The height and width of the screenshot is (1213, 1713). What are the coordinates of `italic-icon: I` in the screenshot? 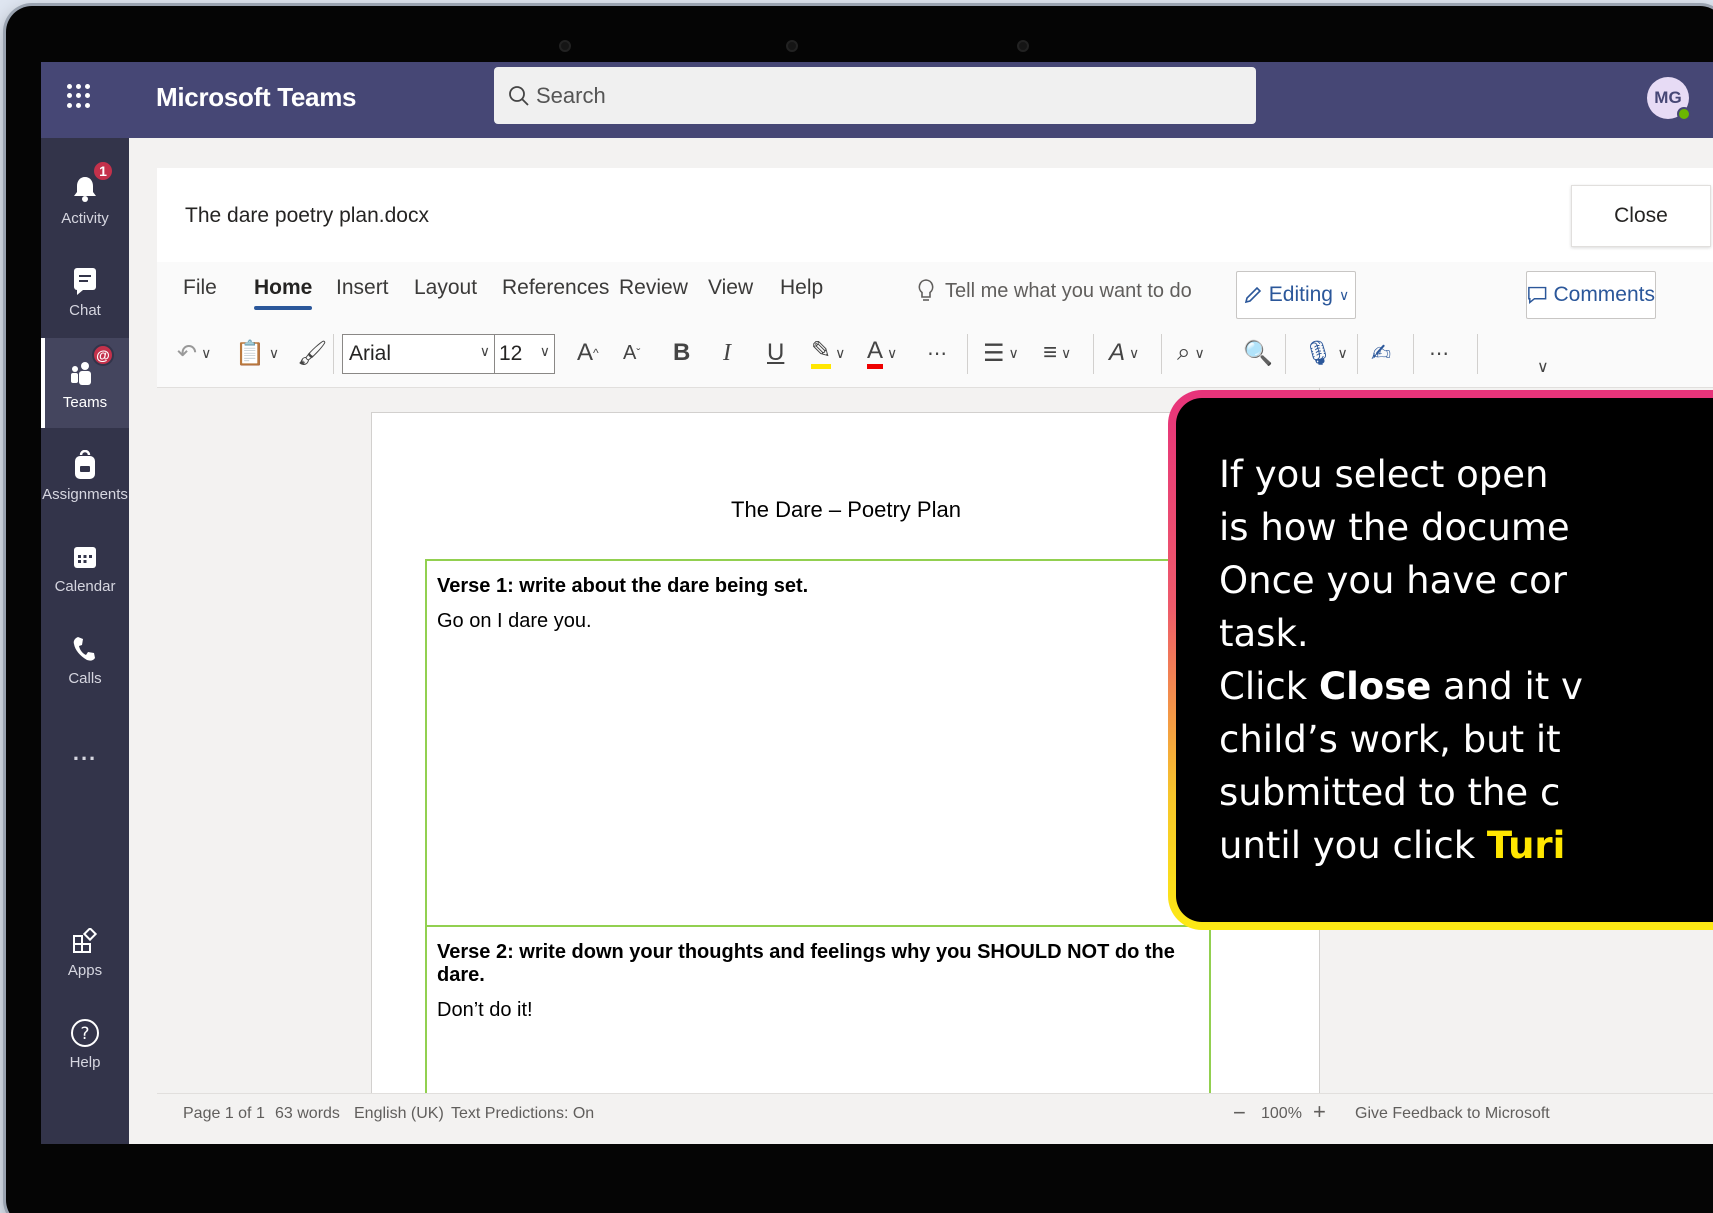 It's located at (727, 353).